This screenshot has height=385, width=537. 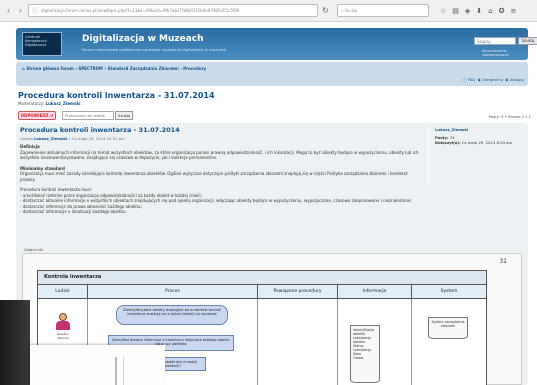 I want to click on person-icon: Opiekun zbiorów, so click(x=63, y=326).